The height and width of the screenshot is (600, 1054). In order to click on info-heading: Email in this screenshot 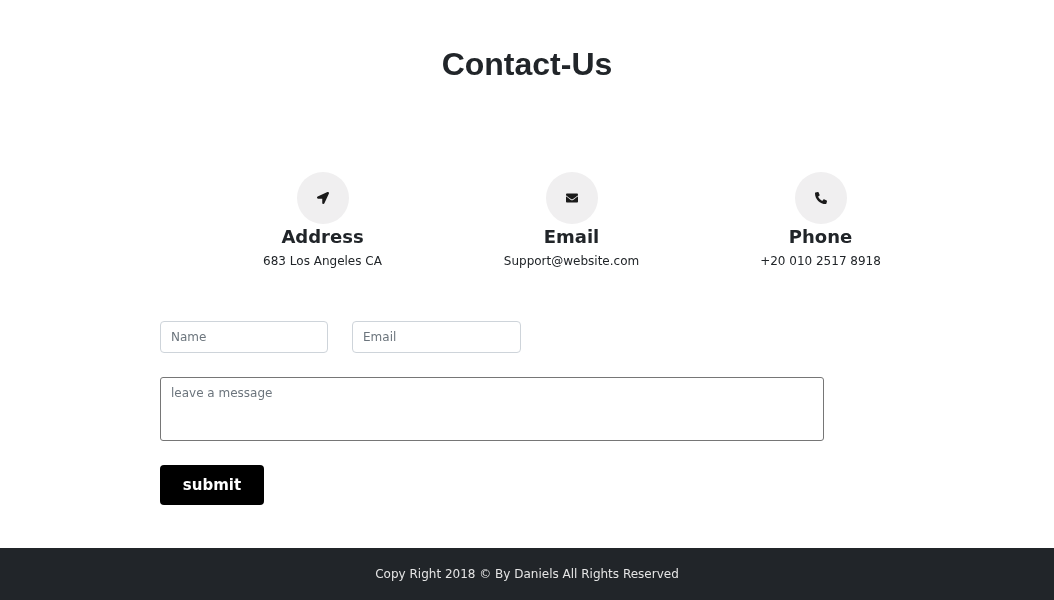, I will do `click(571, 237)`.